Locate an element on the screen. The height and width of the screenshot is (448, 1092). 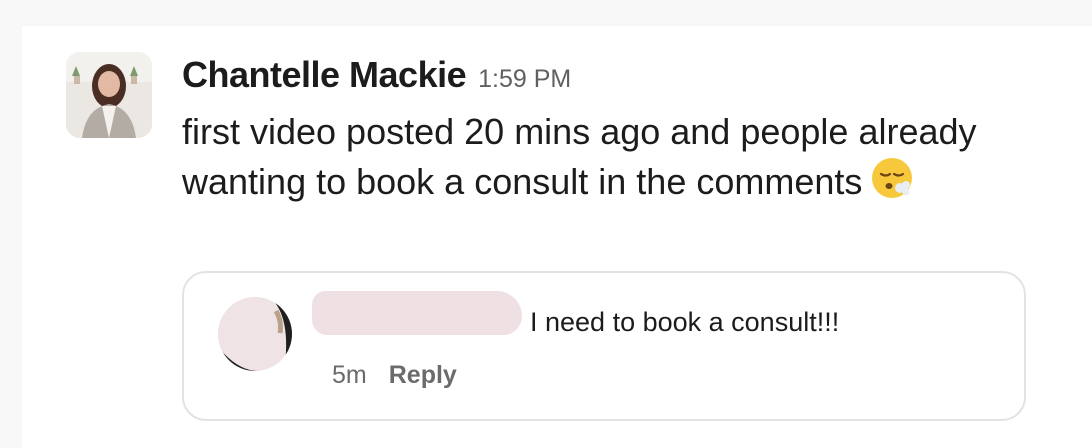
comment-text: I need to book a consult!!! is located at coordinates (685, 322).